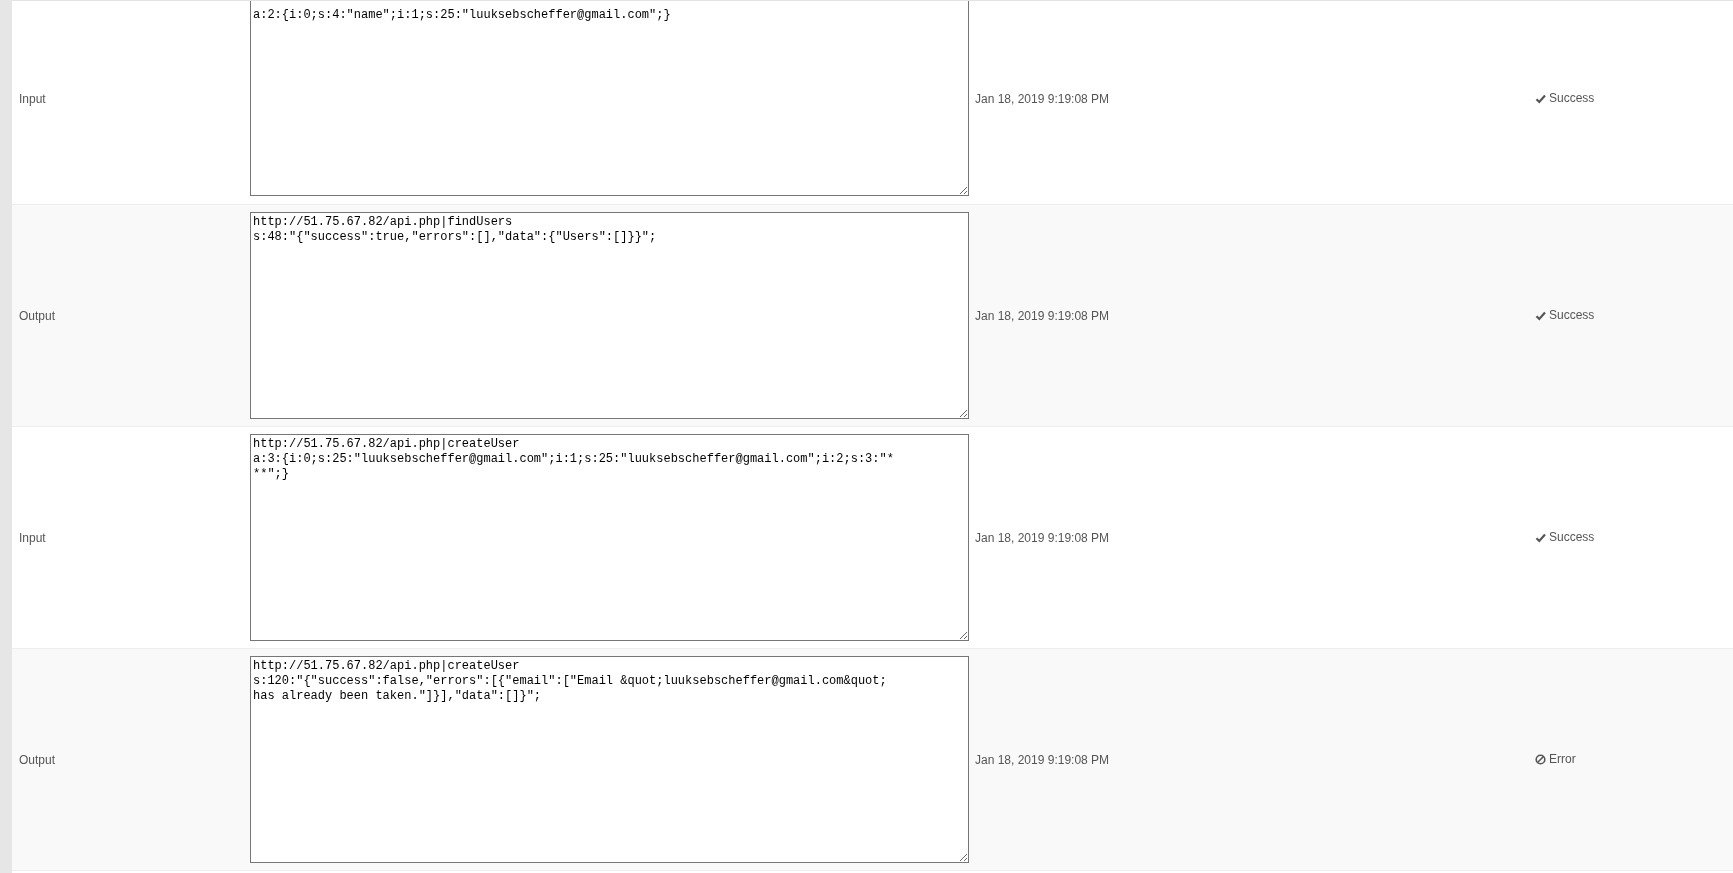 This screenshot has width=1733, height=873. What do you see at coordinates (609, 537) in the screenshot?
I see `payload-field: http://51.75.67.82/api.php|createUser a:3:{i:0;s:25:"luuksebscheffer@gmail.com";i:1;s:25:"luuksebscheffer@gmail.com";i:2;s:3:"* **";}` at bounding box center [609, 537].